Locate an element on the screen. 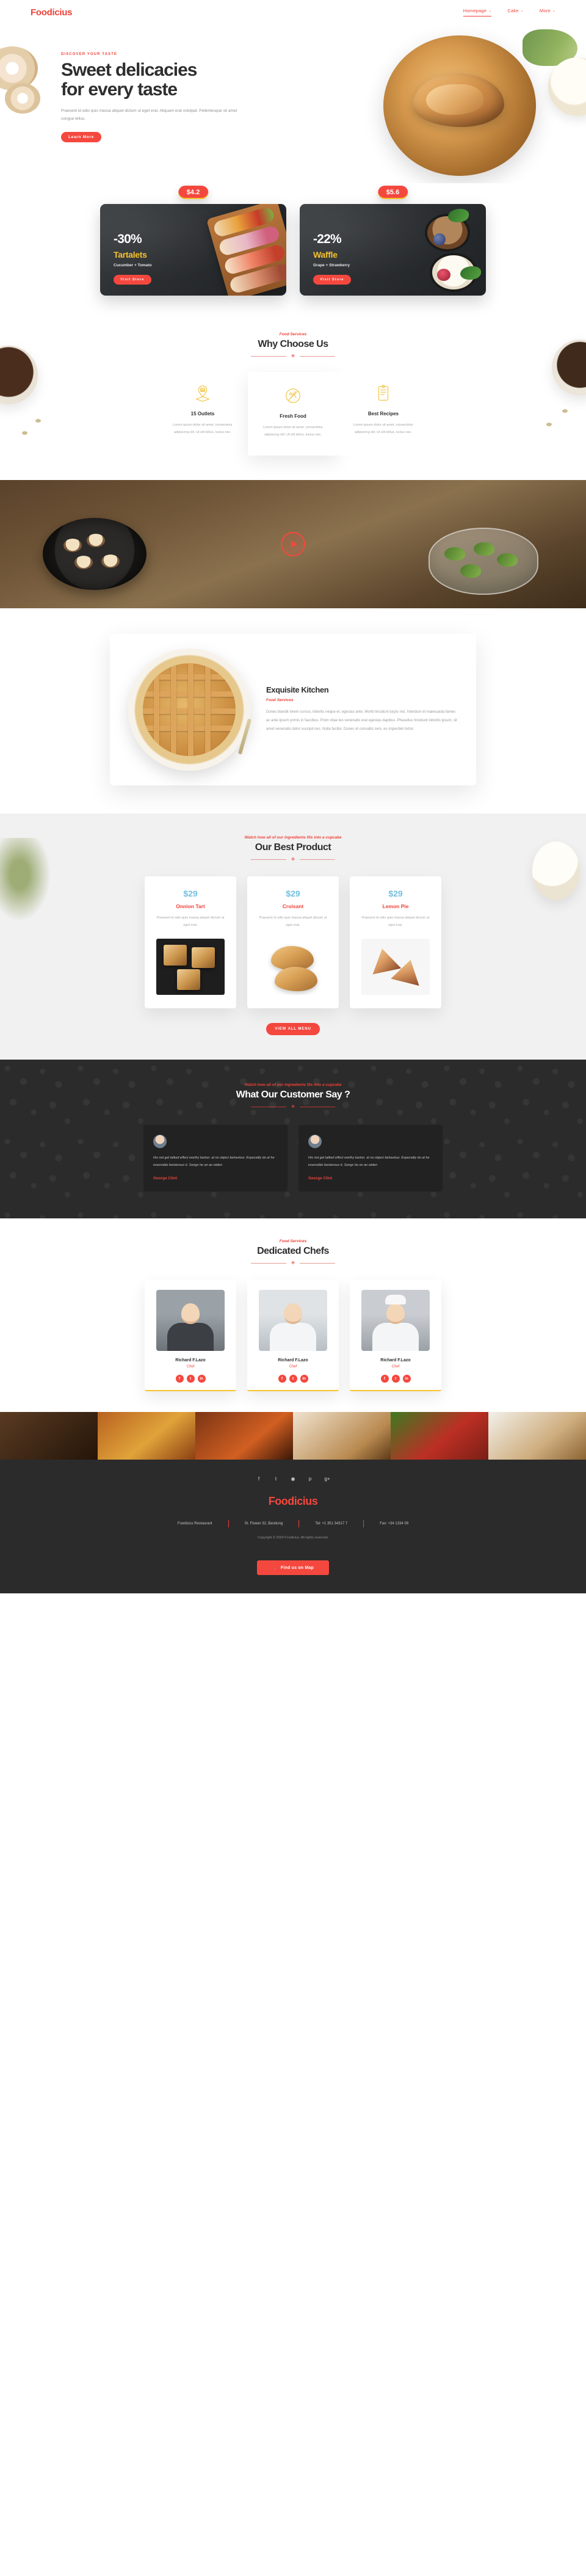 The image size is (586, 2576). footer-social-links: f t ◉ p g+ is located at coordinates (293, 1479).